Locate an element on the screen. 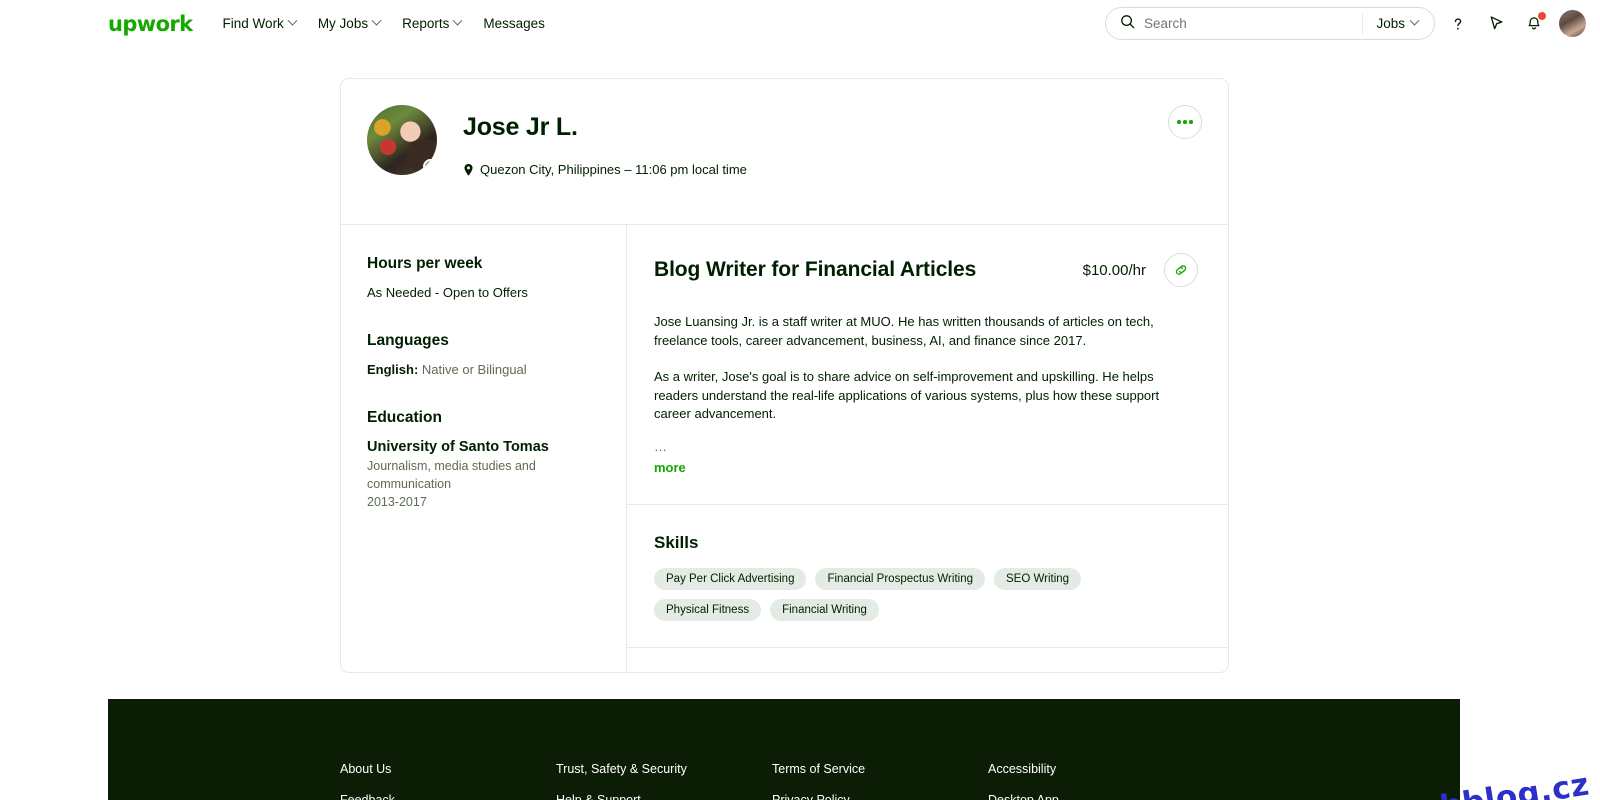  main-nav: Find Work My Jobs Reports Messages is located at coordinates (383, 23).